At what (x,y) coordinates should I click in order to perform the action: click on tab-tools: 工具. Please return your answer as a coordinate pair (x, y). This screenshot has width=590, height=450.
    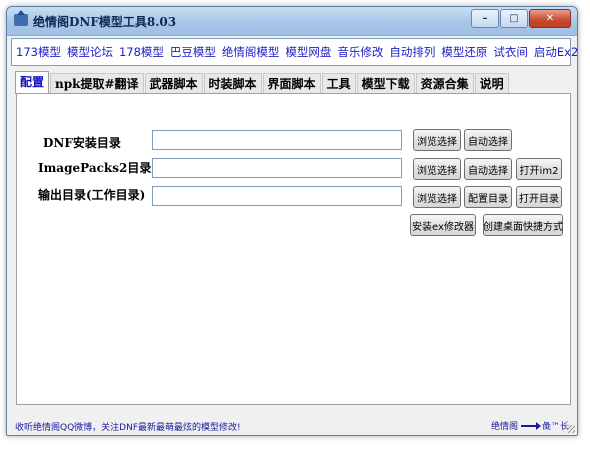
    Looking at the image, I should click on (338, 83).